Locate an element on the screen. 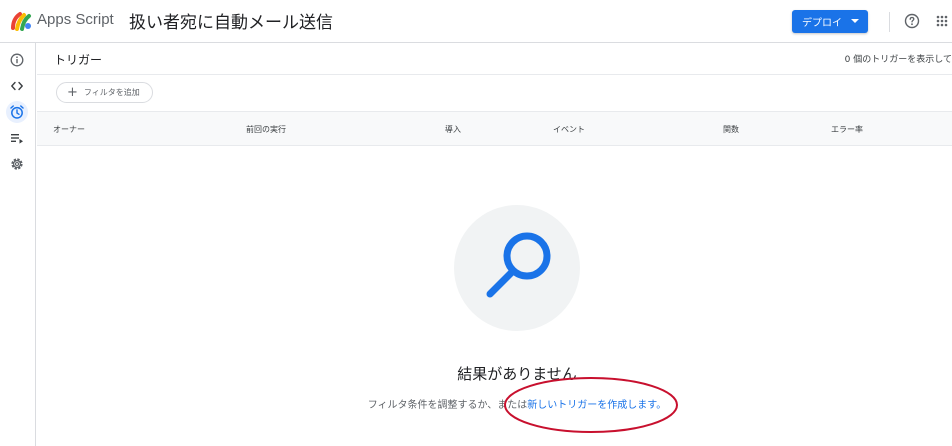 This screenshot has width=952, height=446. page-title: トリガー is located at coordinates (78, 60).